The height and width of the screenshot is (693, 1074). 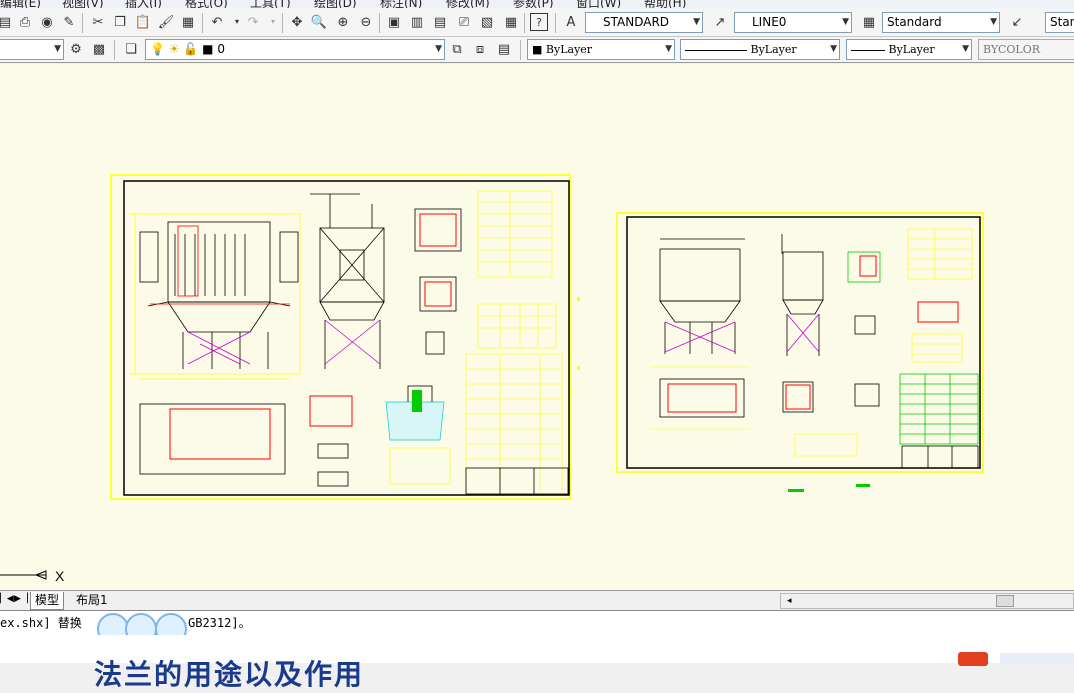 What do you see at coordinates (394, 22) in the screenshot?
I see `properties-icon: ▣` at bounding box center [394, 22].